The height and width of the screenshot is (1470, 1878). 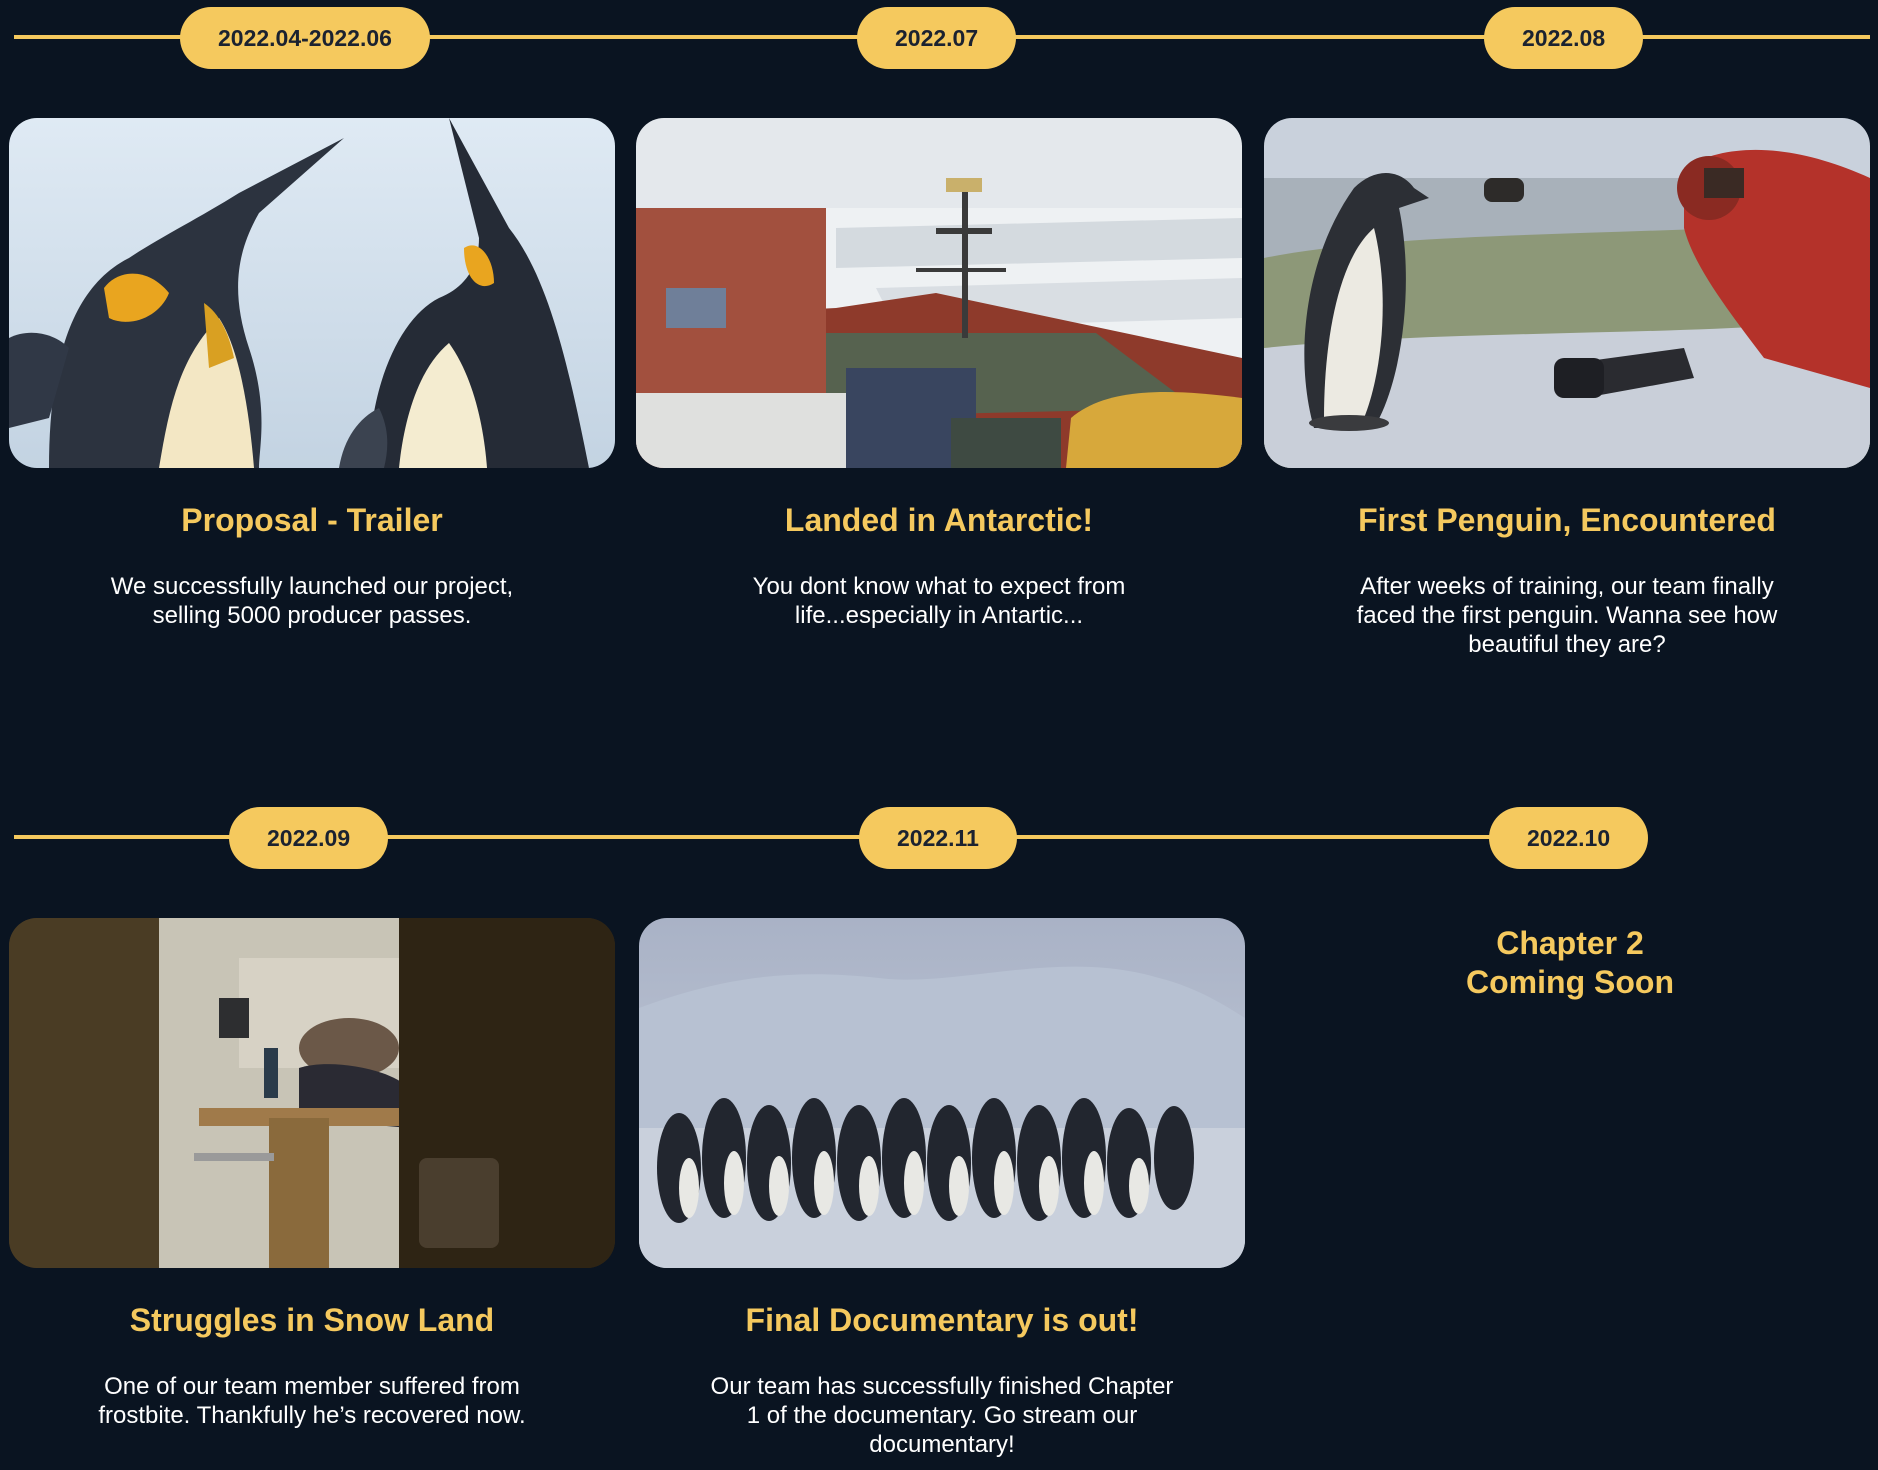 I want to click on team-member-resting-photo, so click(x=312, y=1093).